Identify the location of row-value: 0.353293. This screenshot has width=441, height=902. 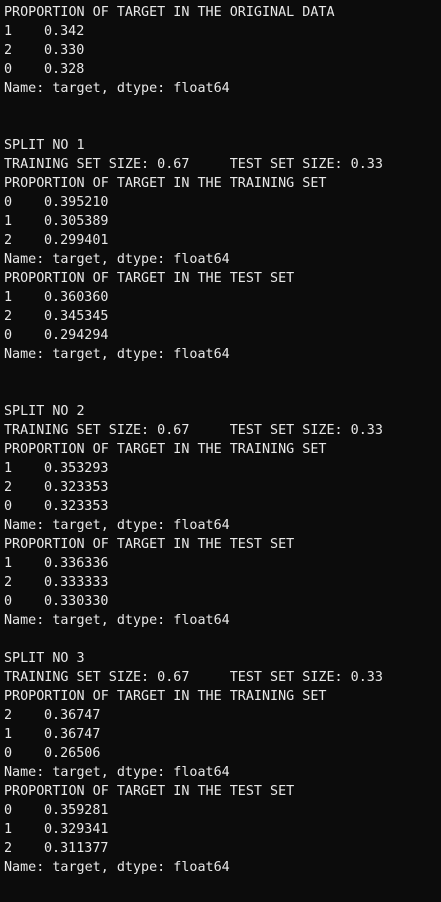
(76, 468).